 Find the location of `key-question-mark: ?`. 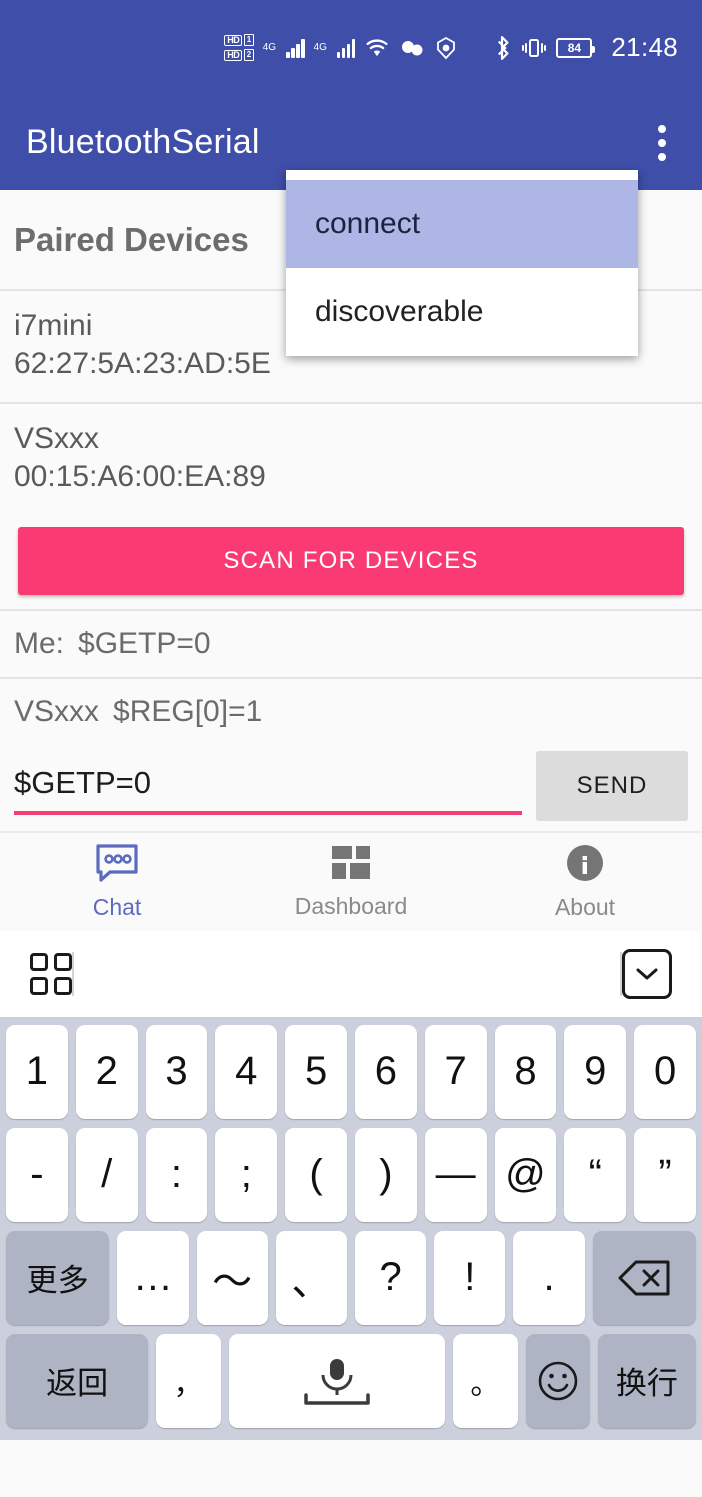

key-question-mark: ? is located at coordinates (391, 1277).